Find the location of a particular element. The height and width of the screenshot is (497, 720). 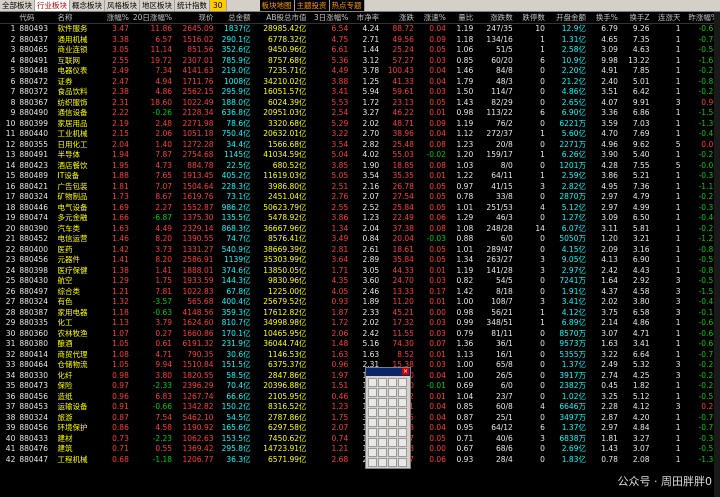

drawing-toolbox: × is located at coordinates (388, 418).